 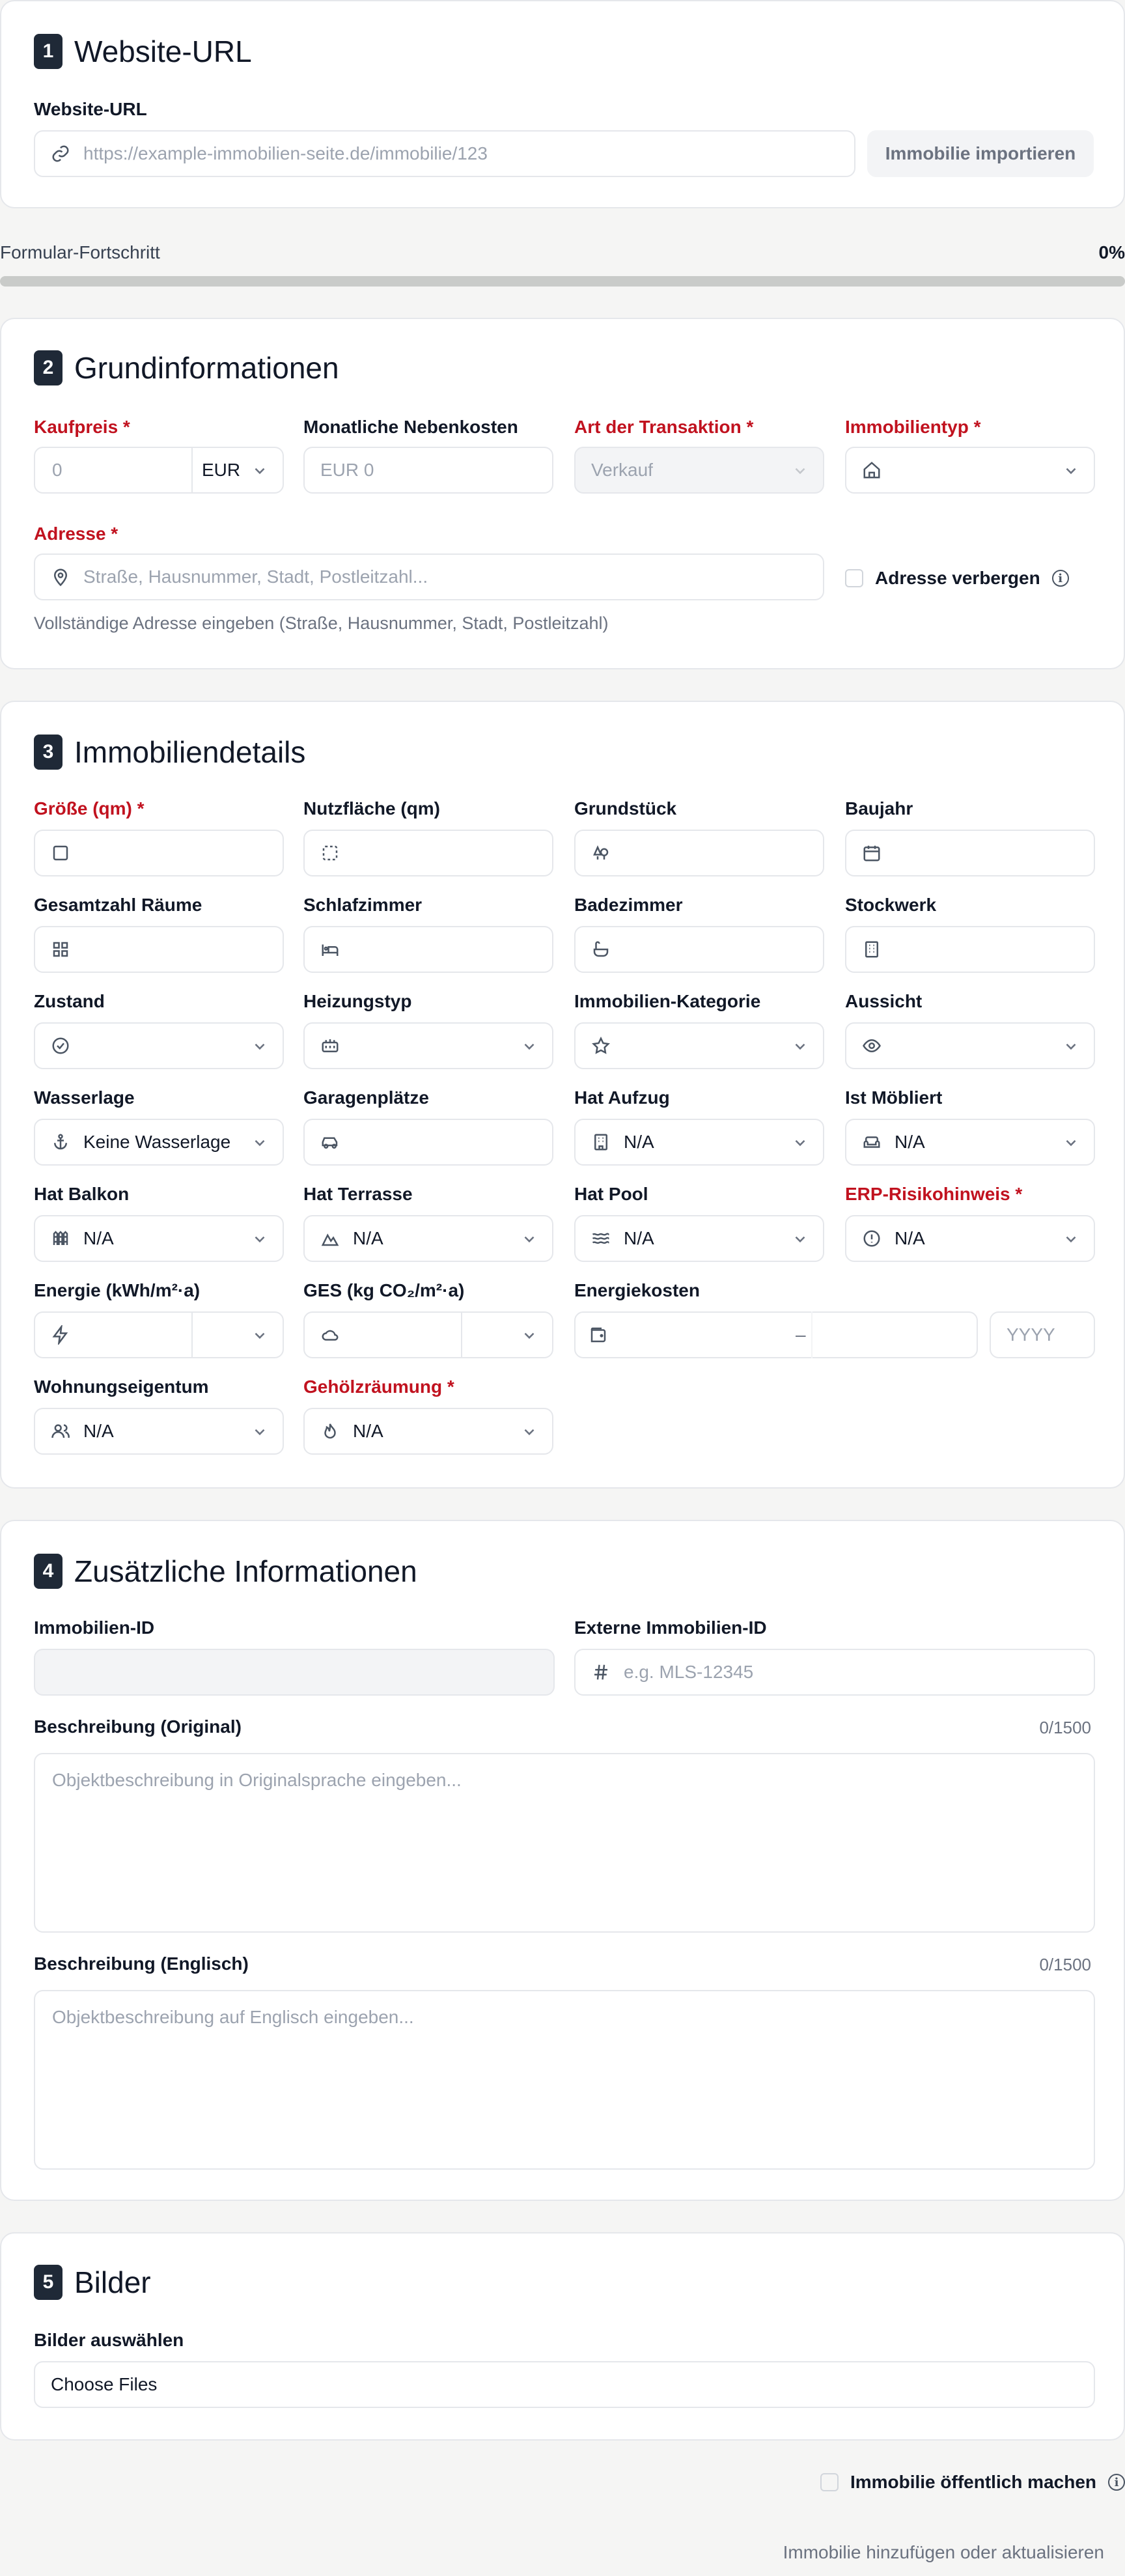 I want to click on alert-circle-icon, so click(x=872, y=1238).